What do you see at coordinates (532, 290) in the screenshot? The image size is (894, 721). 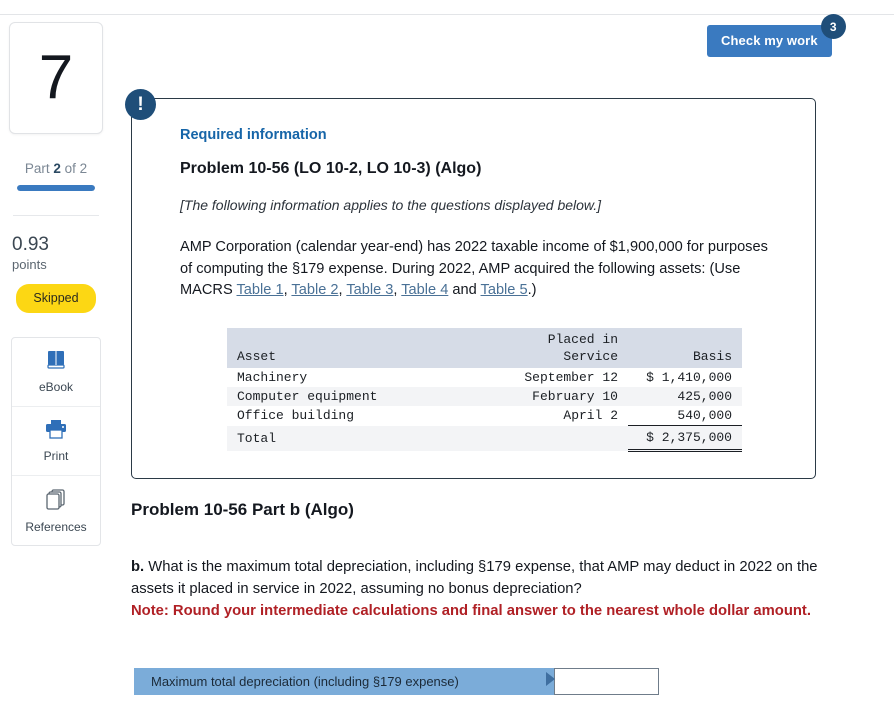 I see `scenario-text-part2: .)` at bounding box center [532, 290].